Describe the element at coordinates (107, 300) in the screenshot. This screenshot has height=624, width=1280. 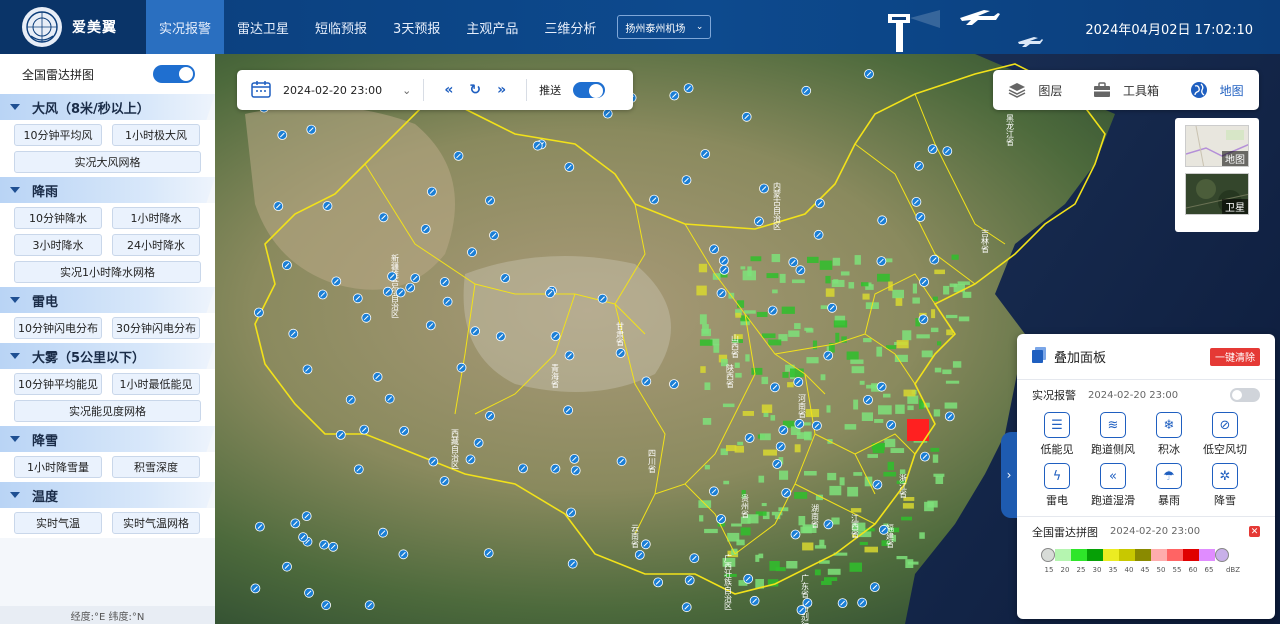
I see `category-header: 雷电` at that location.